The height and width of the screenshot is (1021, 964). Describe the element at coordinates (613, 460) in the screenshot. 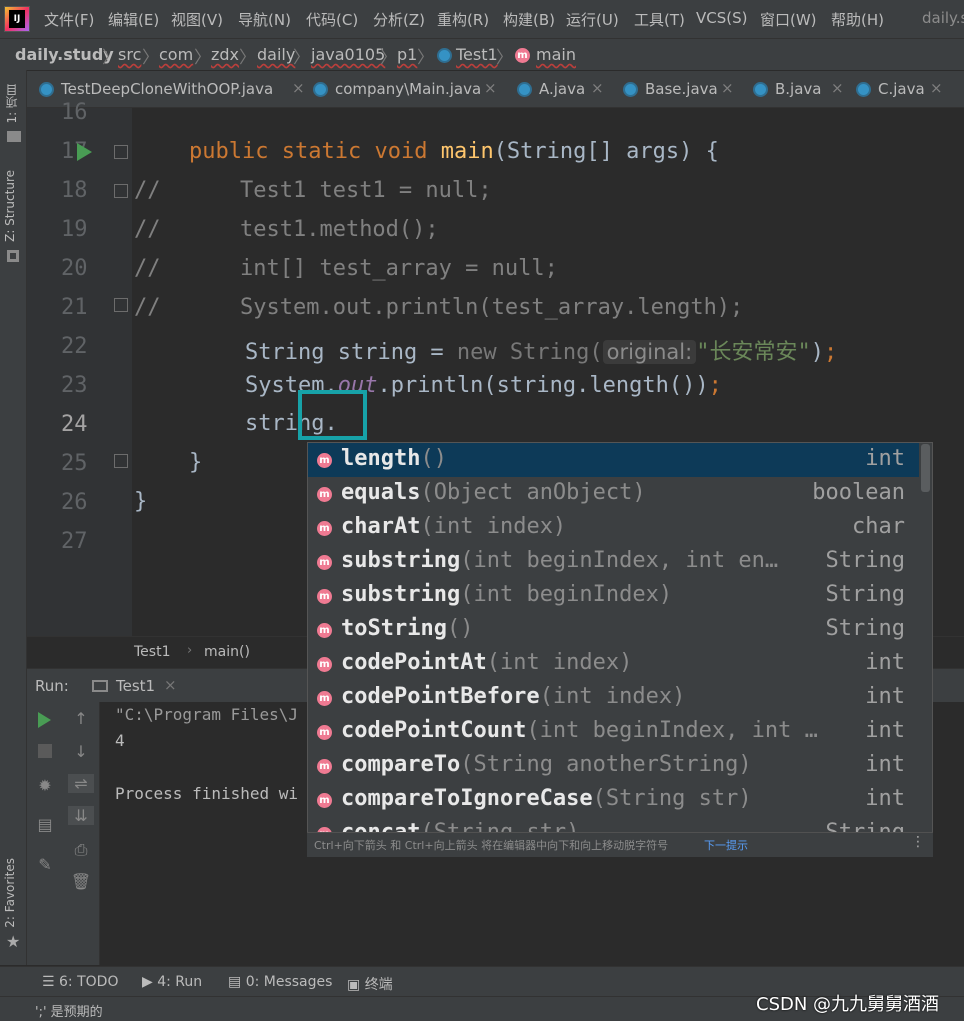

I see `completion-item: m length() int` at that location.